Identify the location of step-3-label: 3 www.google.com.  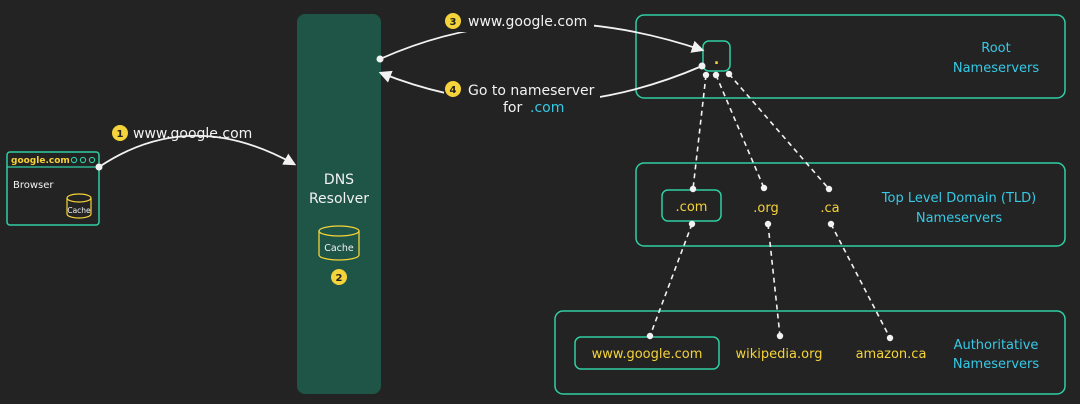
(519, 20).